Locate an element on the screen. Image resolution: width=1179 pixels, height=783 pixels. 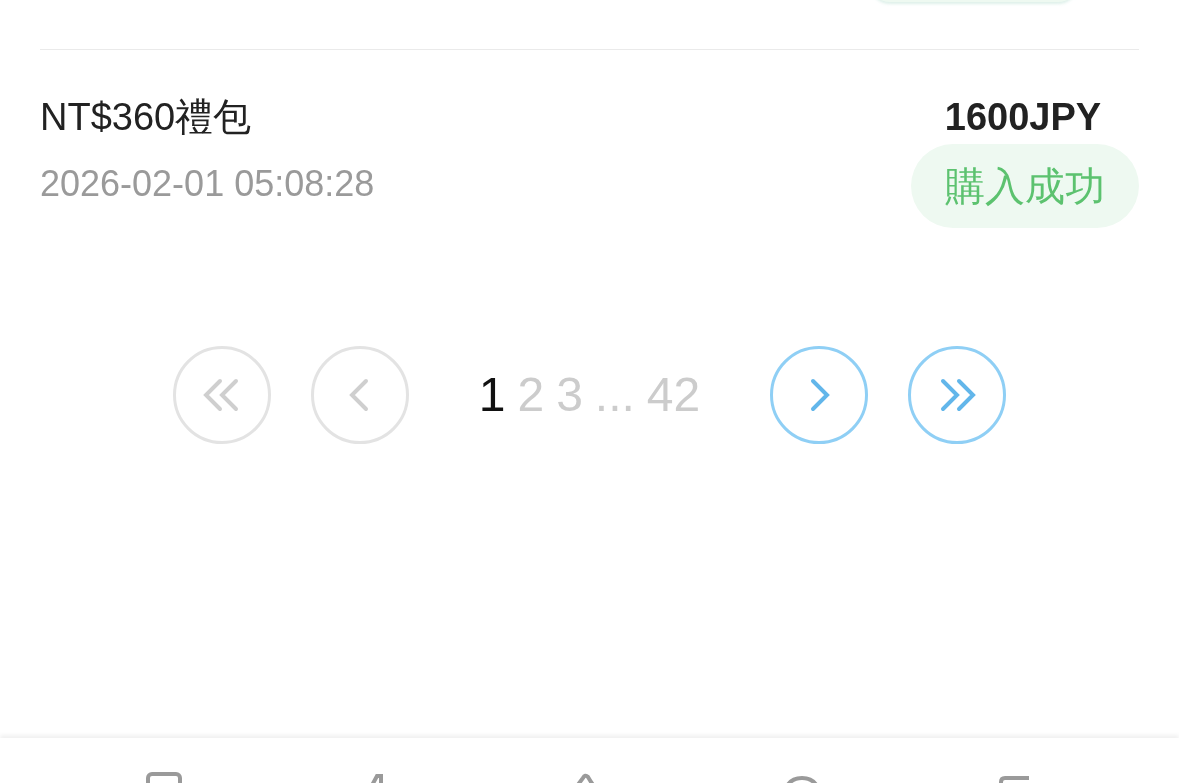
page-number: 1 is located at coordinates (492, 395).